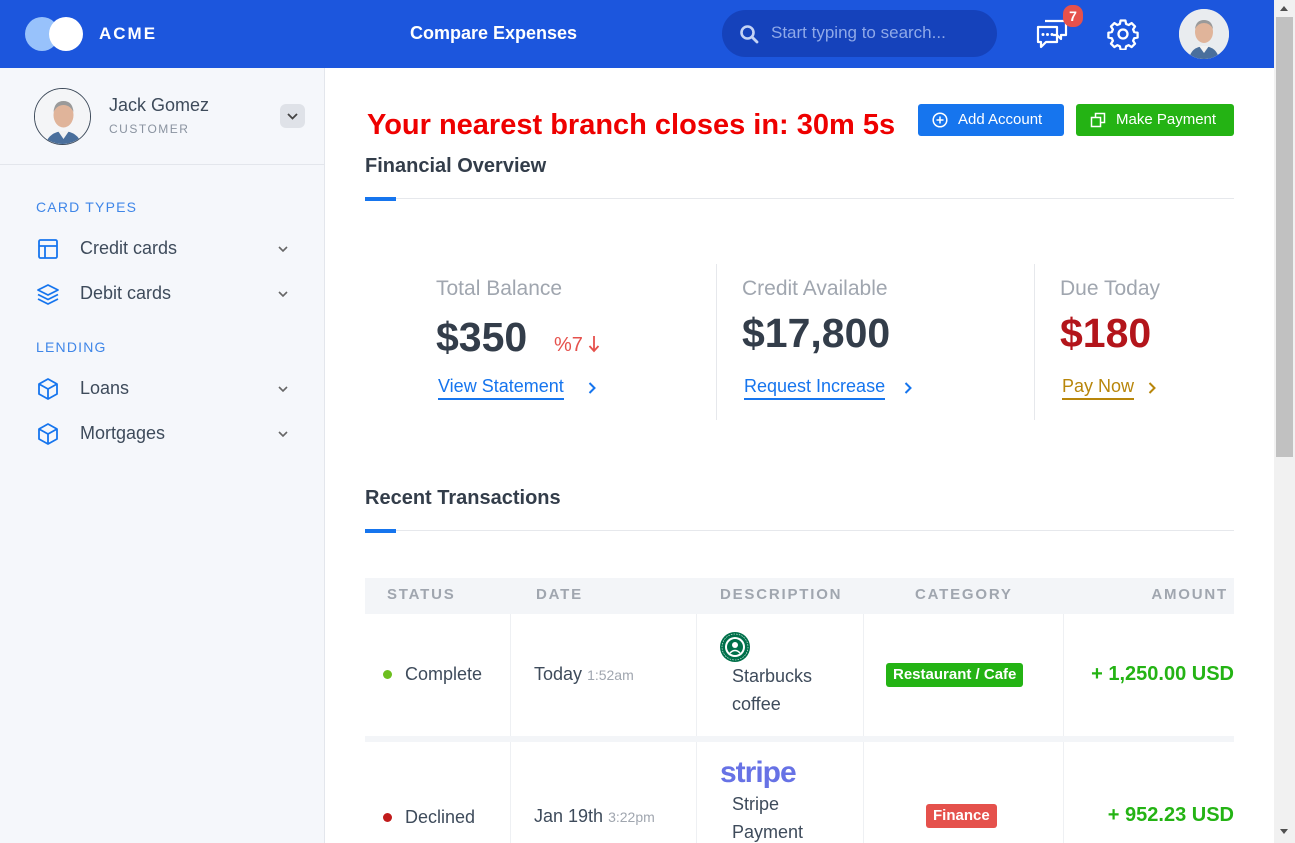 This screenshot has width=1295, height=843. Describe the element at coordinates (1284, 8) in the screenshot. I see `scroll-up-arrow` at that location.